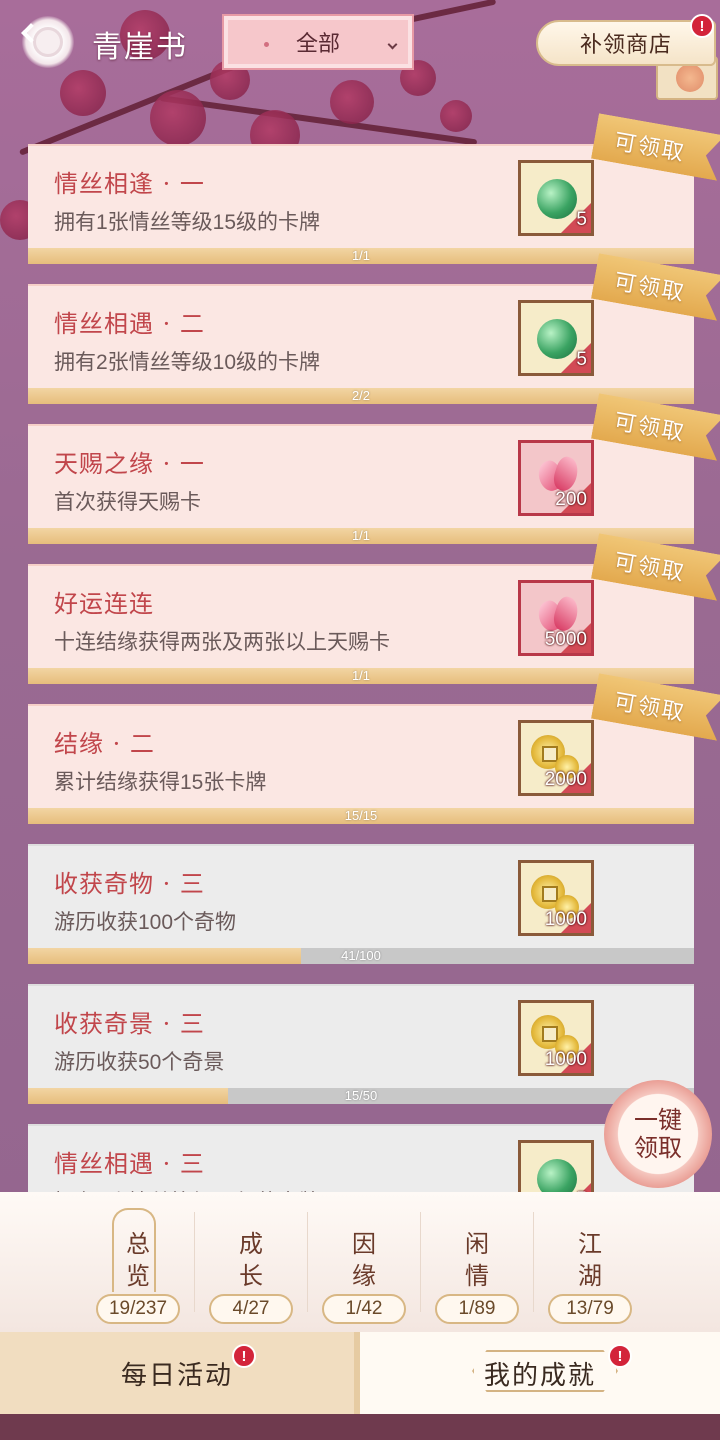 Image resolution: width=720 pixels, height=1440 pixels. What do you see at coordinates (590, 1309) in the screenshot?
I see `category-count: 13/79` at bounding box center [590, 1309].